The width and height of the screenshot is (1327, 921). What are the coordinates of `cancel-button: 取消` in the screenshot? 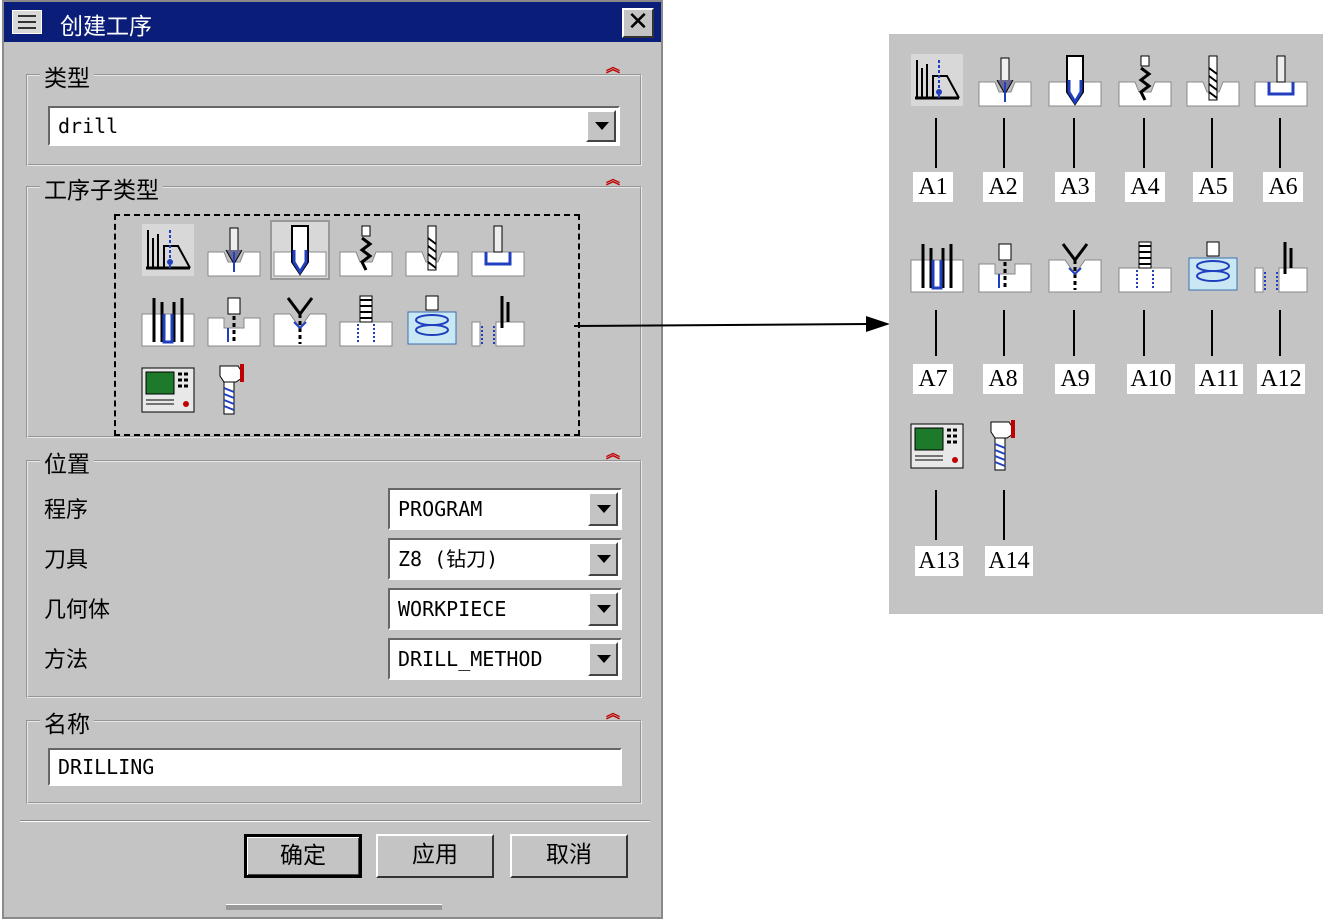 It's located at (569, 856).